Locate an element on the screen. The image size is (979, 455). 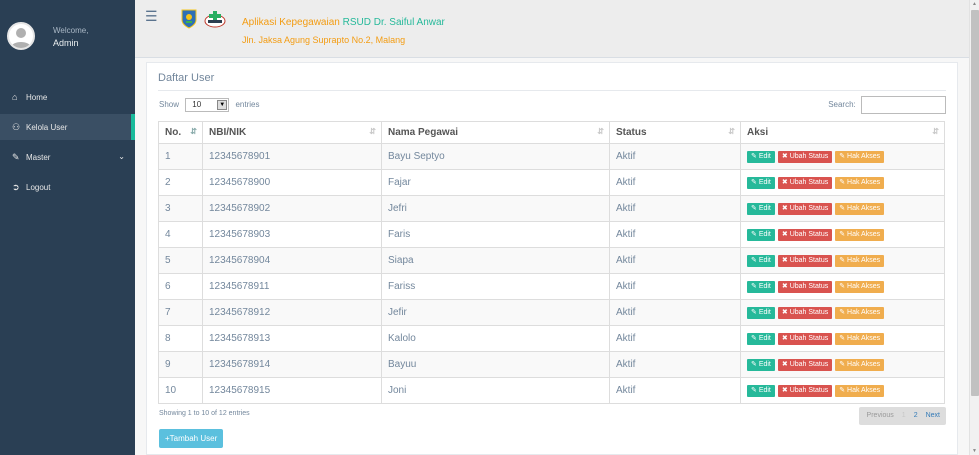
scroll-up-icon: ▲ is located at coordinates (974, 4).